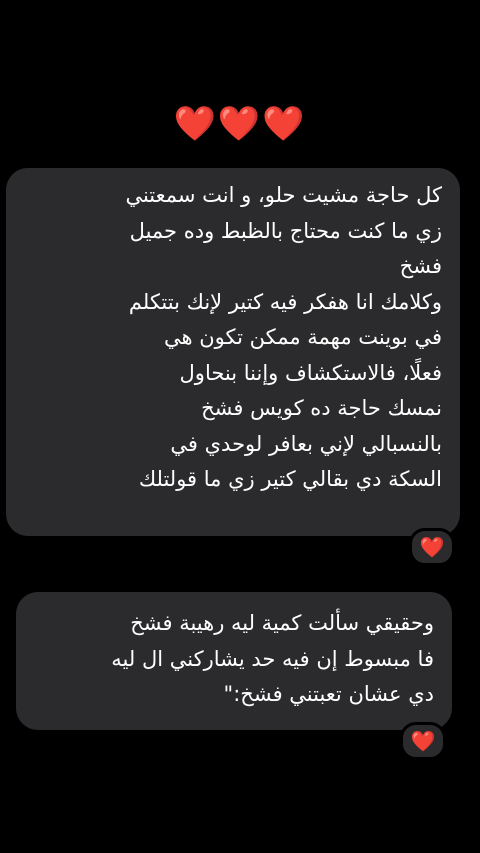 The width and height of the screenshot is (480, 853). What do you see at coordinates (282, 623) in the screenshot?
I see `message-line: وحقيقي سألت كمية ليه رهيبة فشخ` at bounding box center [282, 623].